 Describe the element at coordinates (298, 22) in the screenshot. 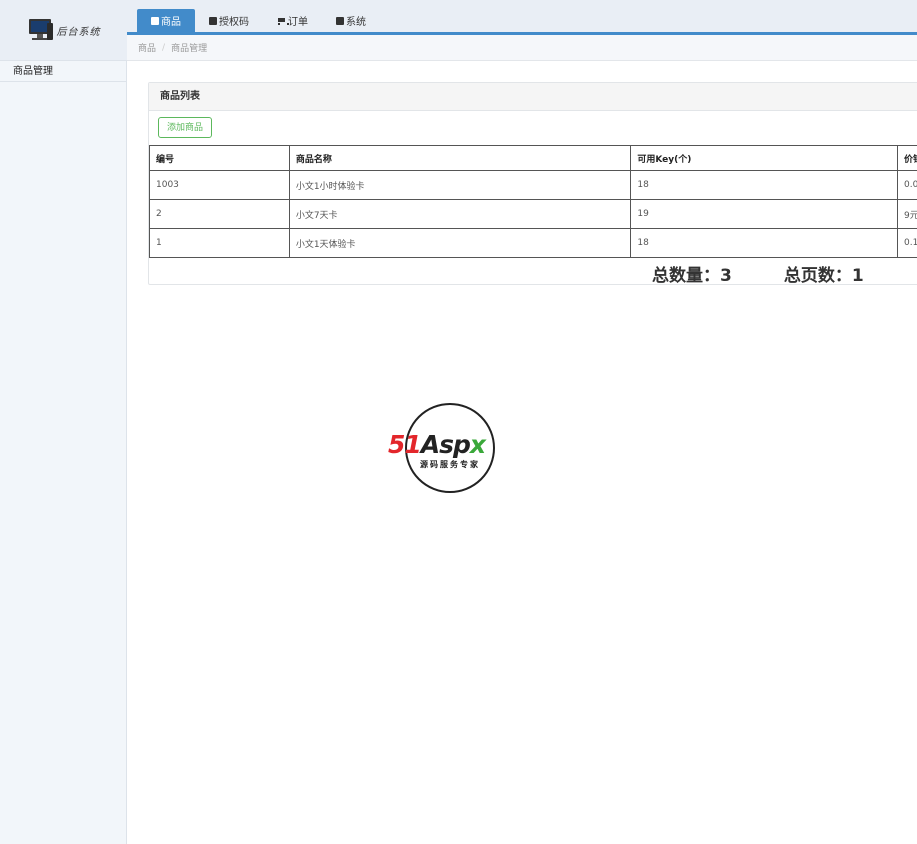

I see `tab-label: 订单` at that location.